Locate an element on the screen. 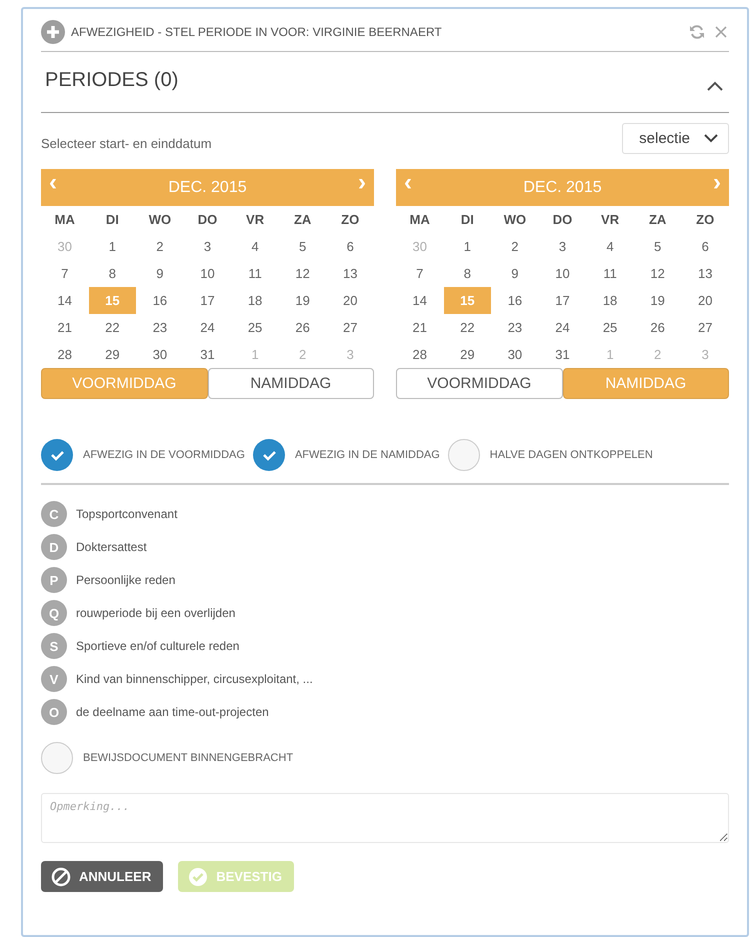 This screenshot has height=937, width=753. weekday-label: VR is located at coordinates (610, 219).